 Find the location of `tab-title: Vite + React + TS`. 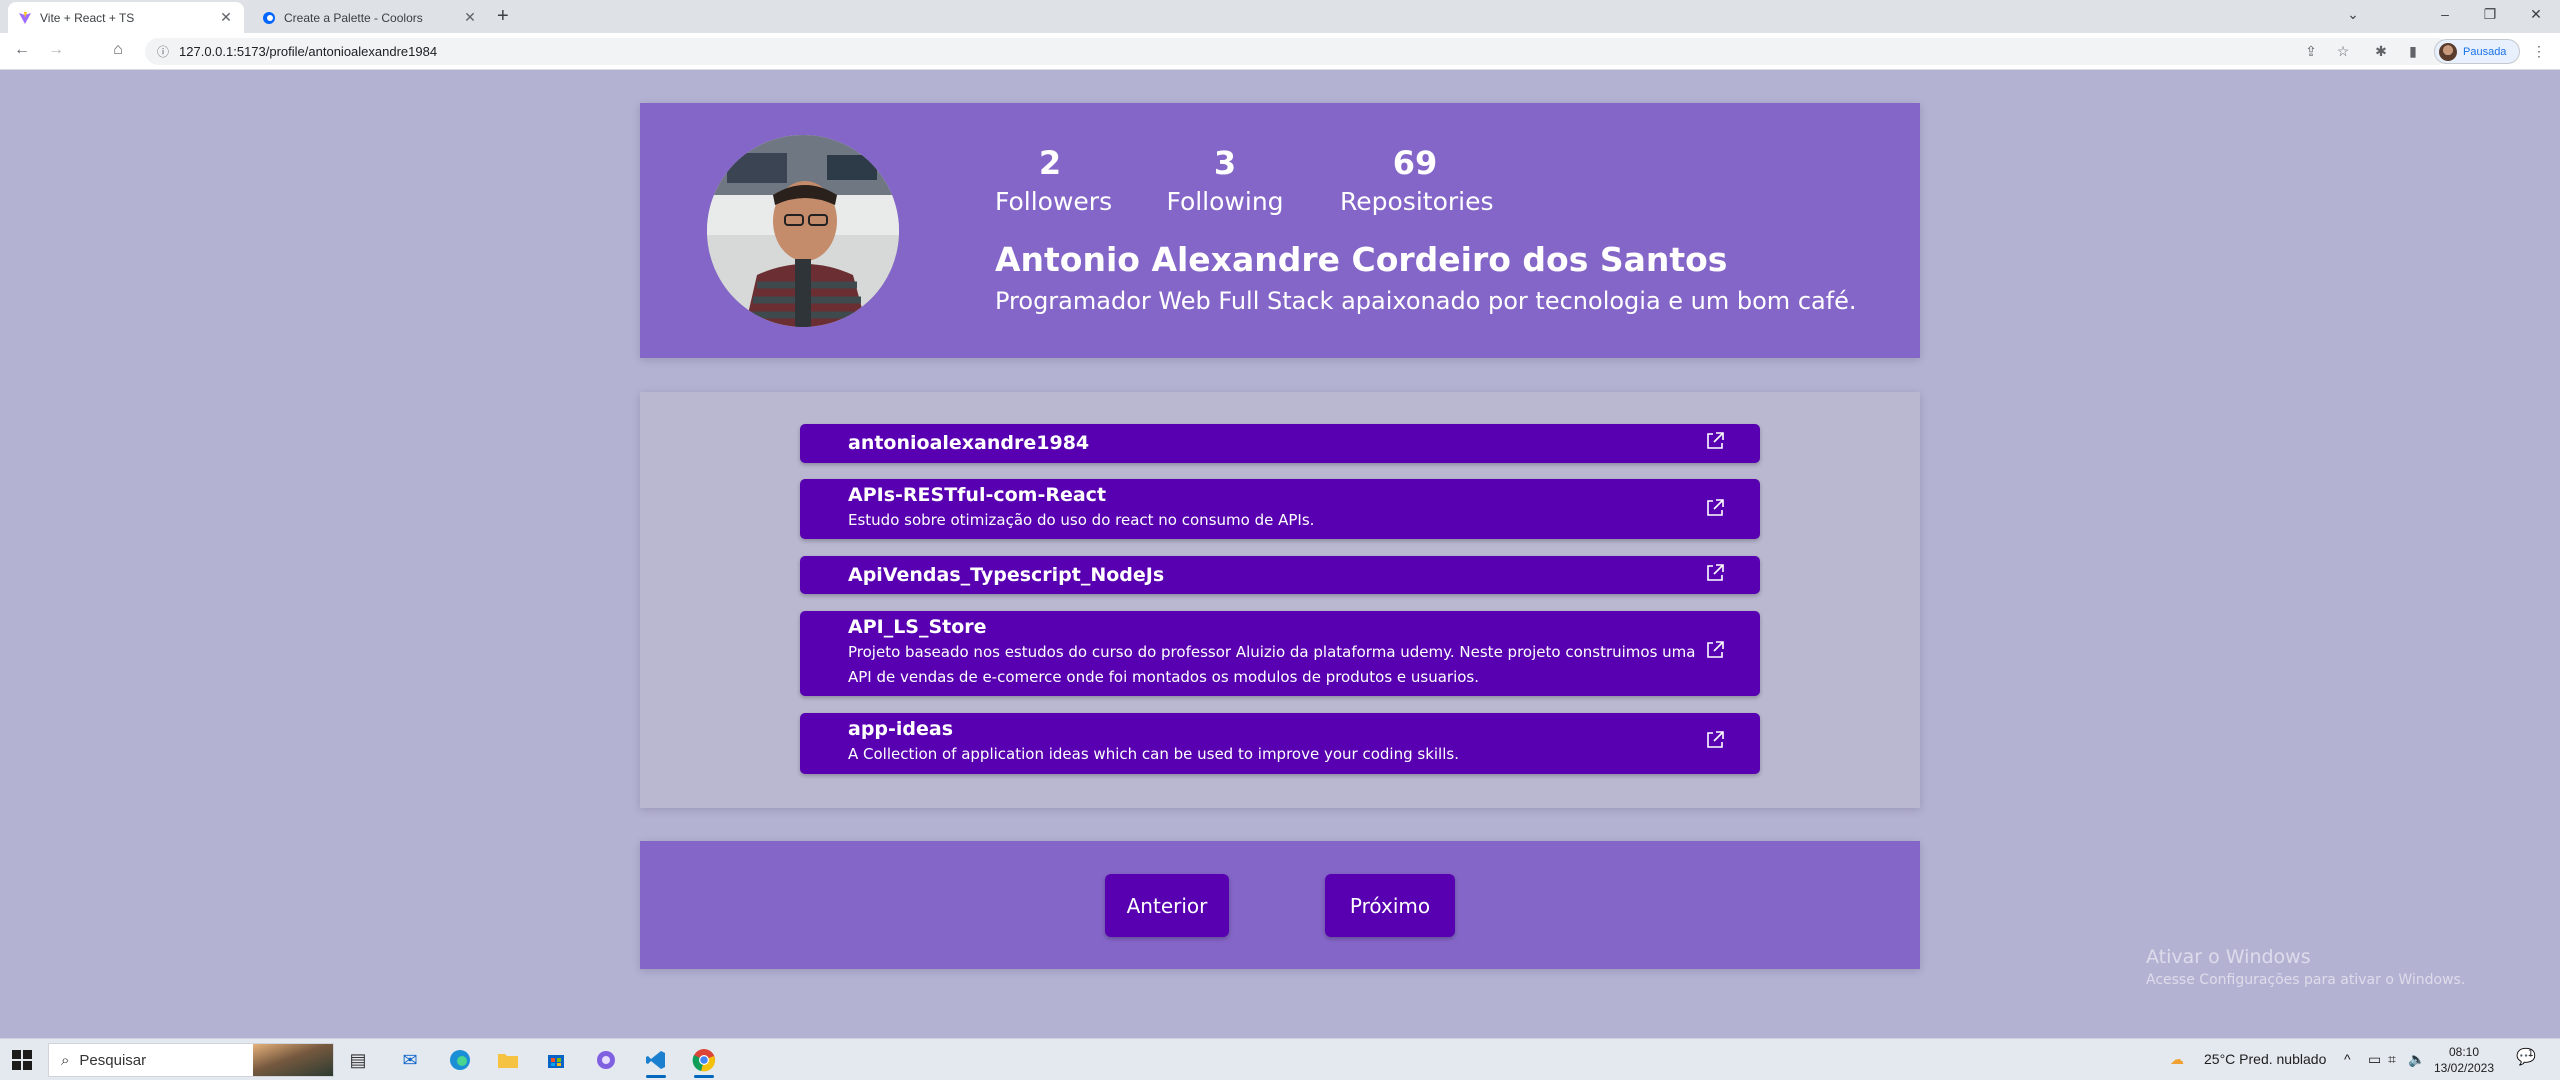

tab-title: Vite + React + TS is located at coordinates (87, 17).